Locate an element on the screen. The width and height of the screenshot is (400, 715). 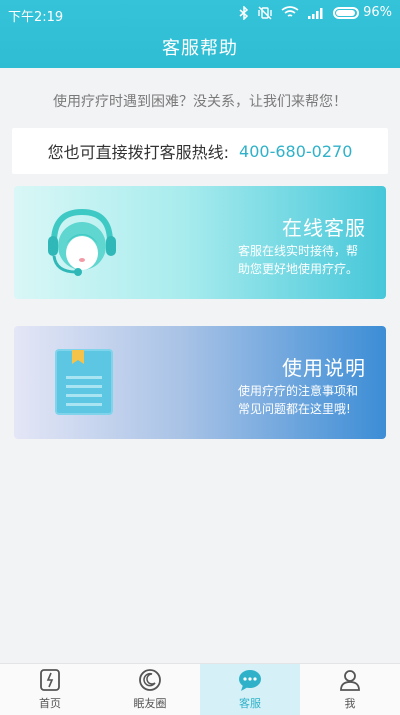
wifi-icon is located at coordinates (290, 11).